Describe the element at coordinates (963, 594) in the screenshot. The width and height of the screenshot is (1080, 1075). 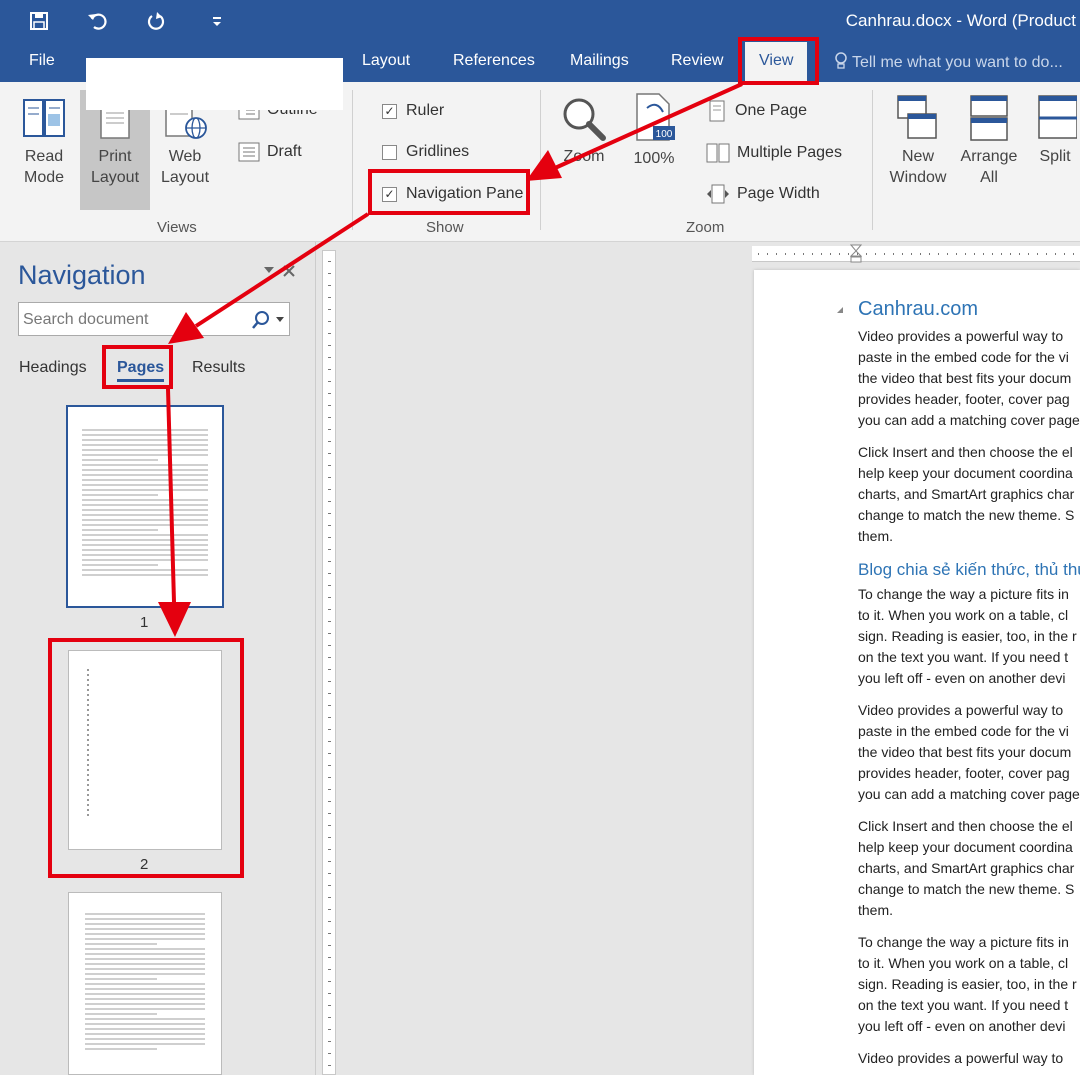
I see `text-line: To change the way a picture fits in` at that location.